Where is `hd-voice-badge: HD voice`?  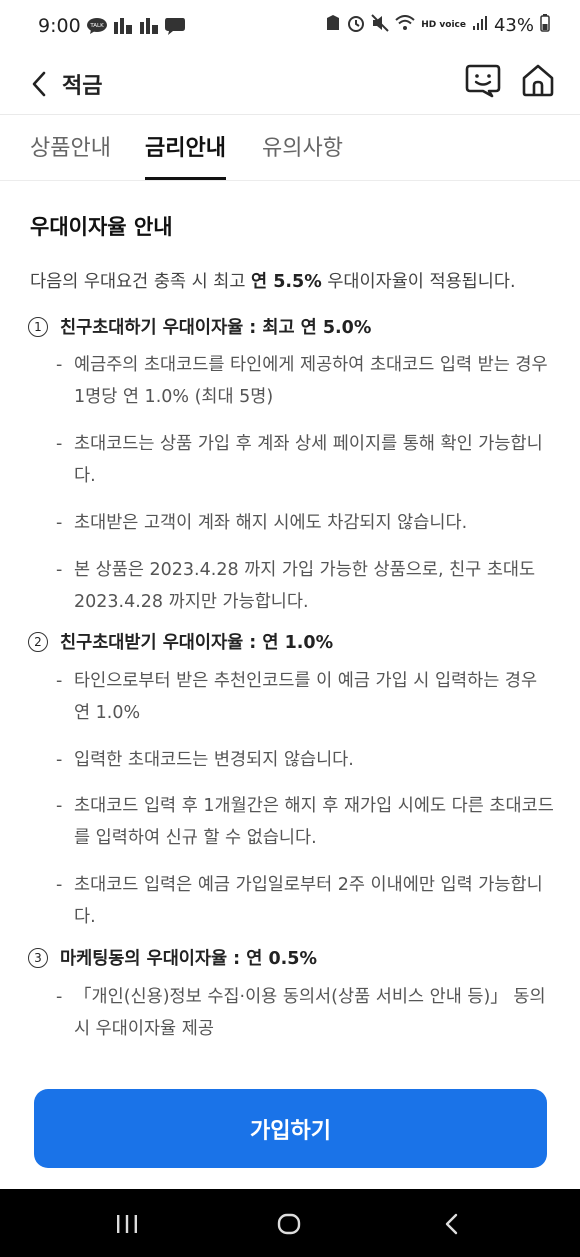 hd-voice-badge: HD voice is located at coordinates (443, 25).